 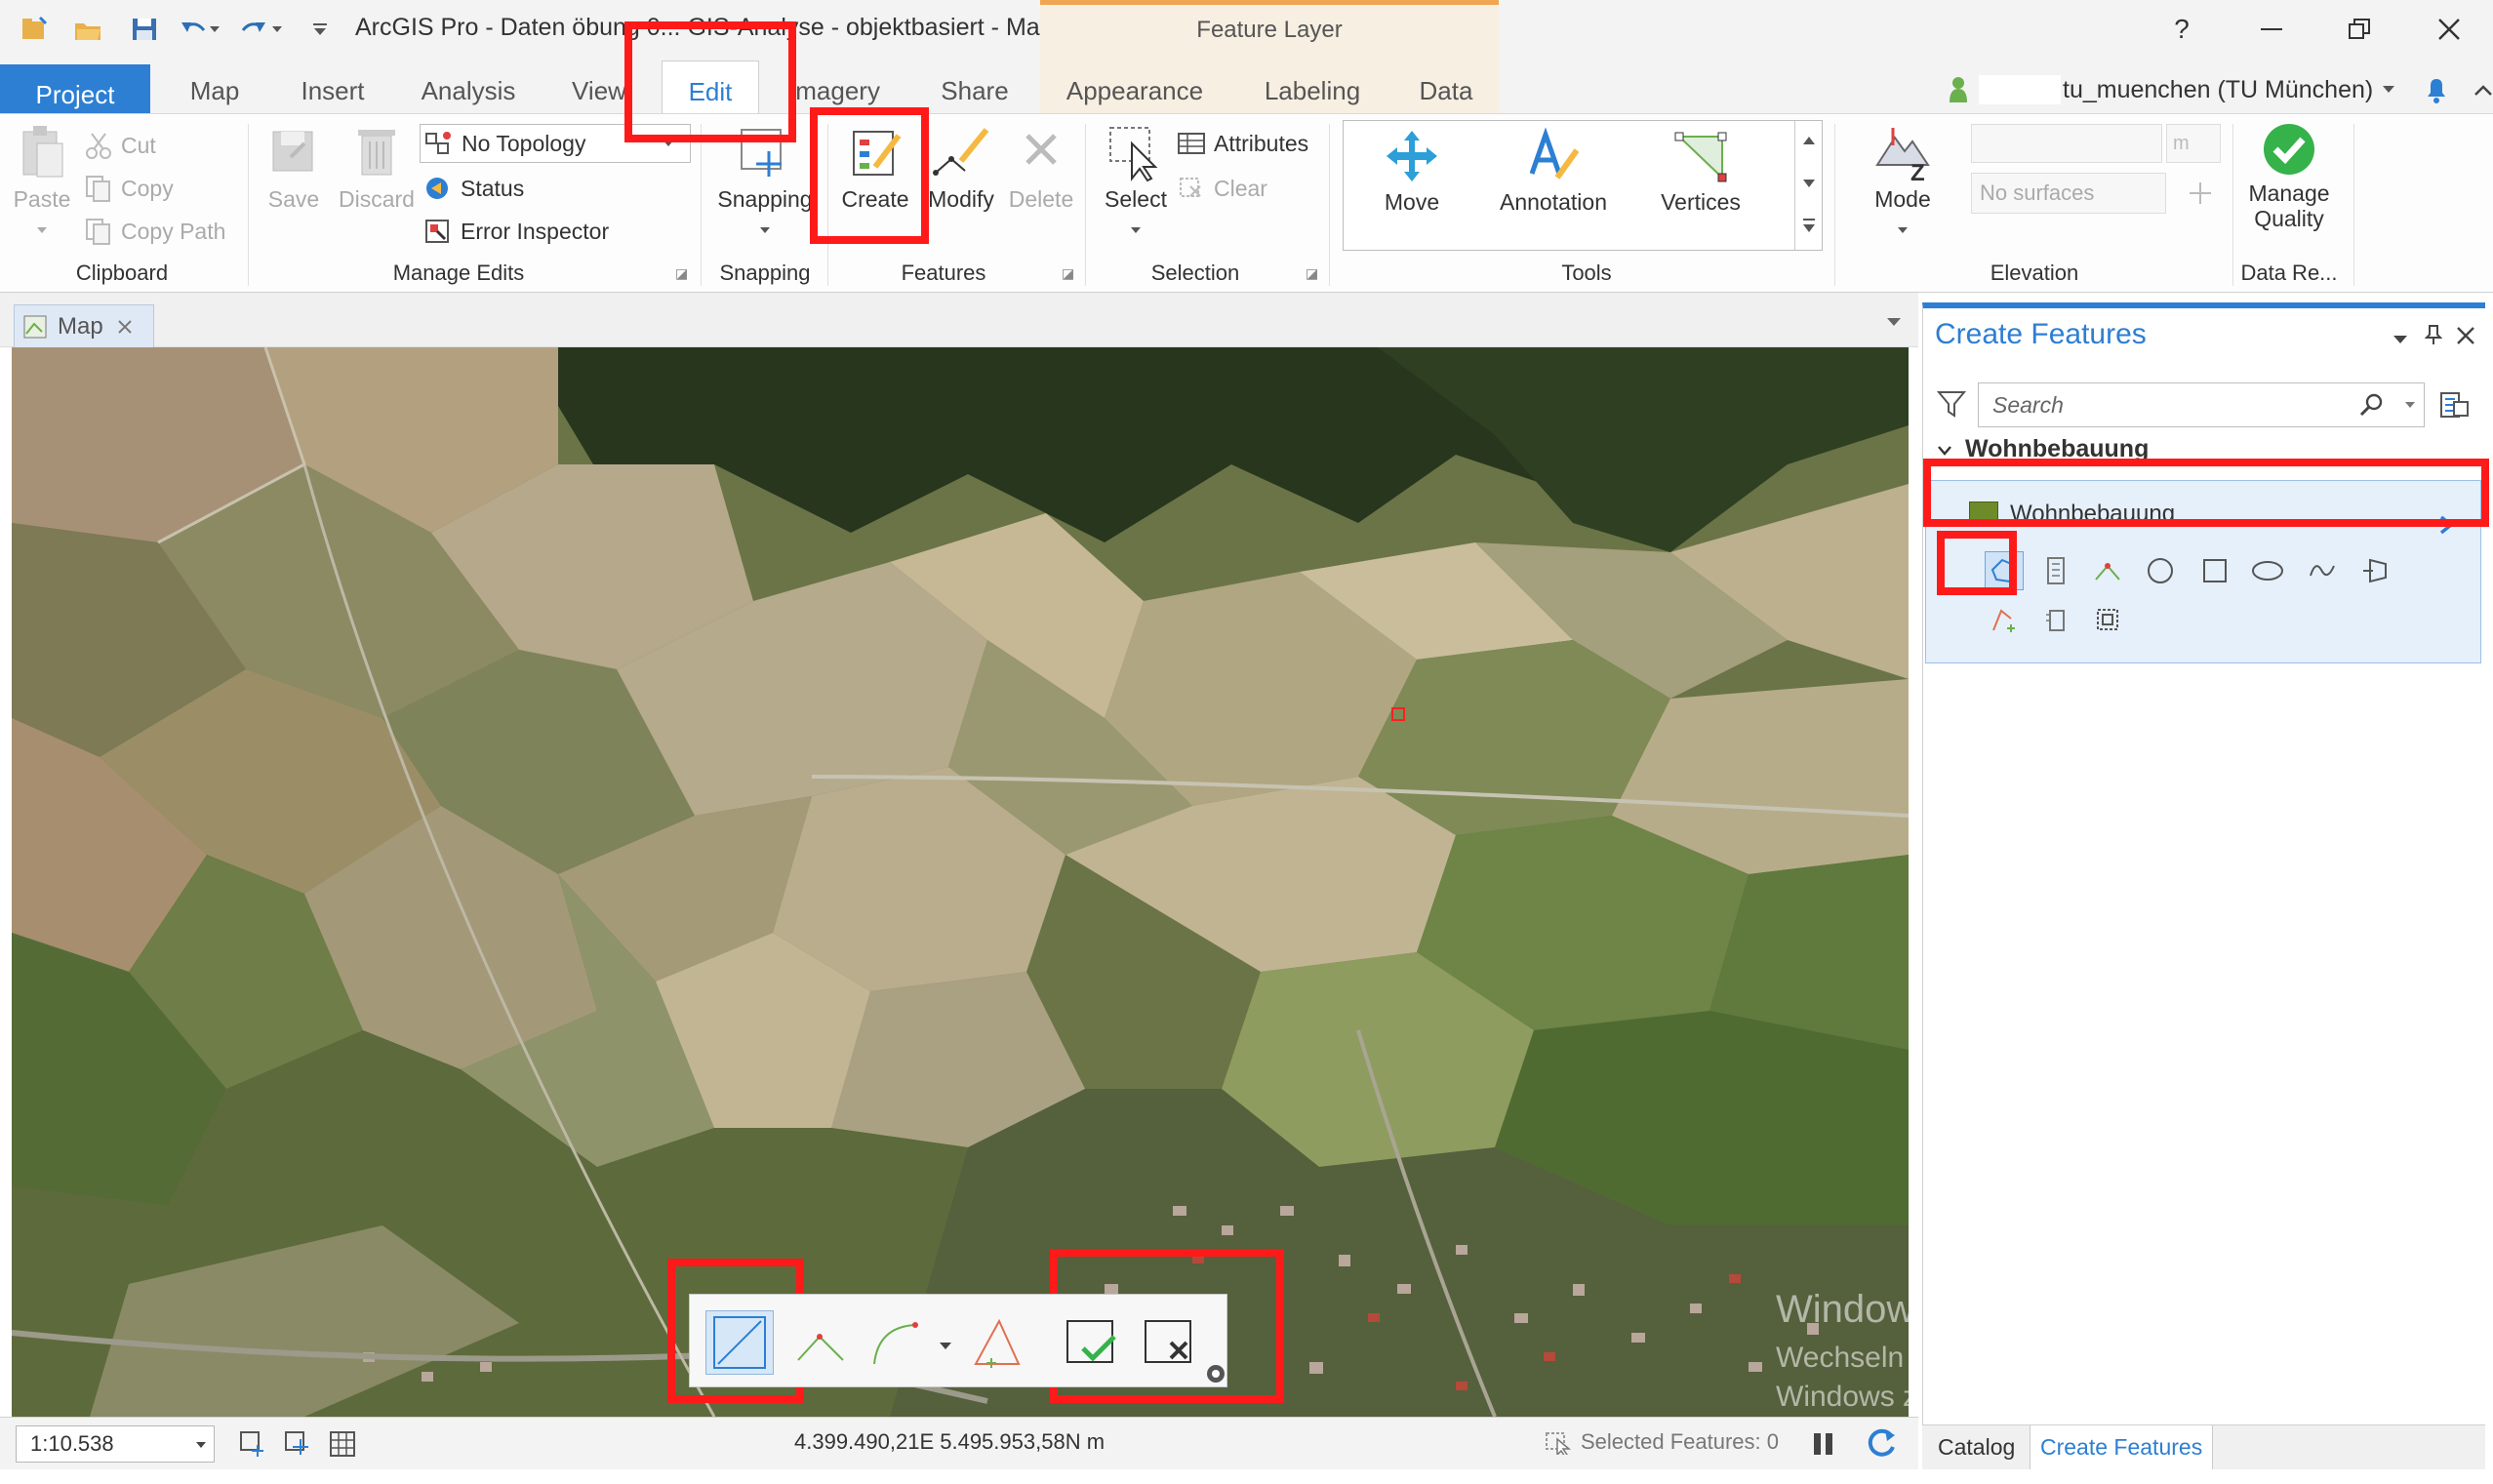 What do you see at coordinates (2056, 570) in the screenshot?
I see `rectangle-freehand-tool-button` at bounding box center [2056, 570].